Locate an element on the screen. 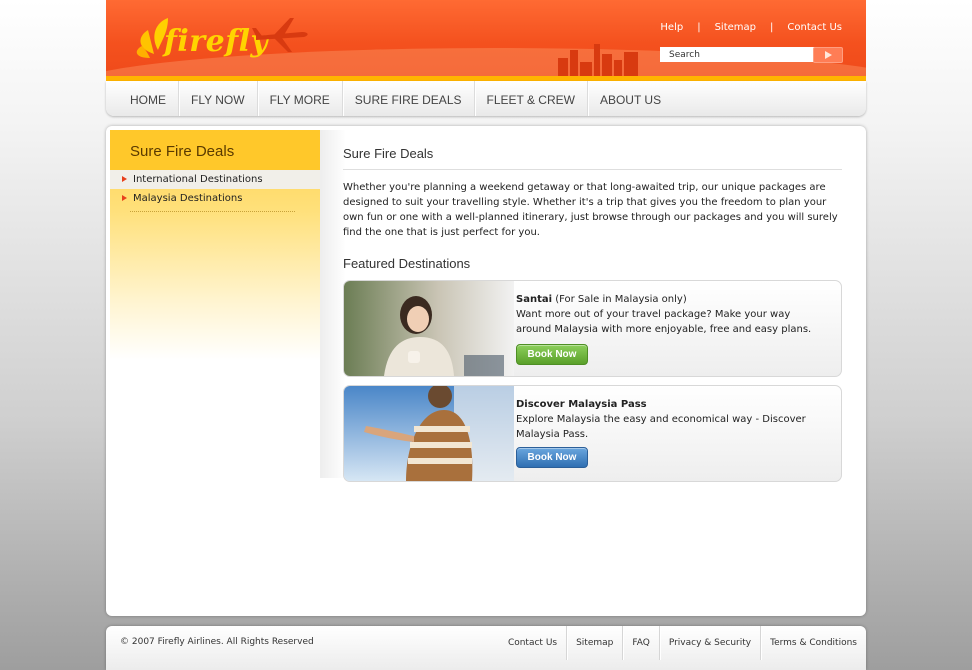 The height and width of the screenshot is (670, 972). nav-sure-fire-deals: SURE FIRE DEALS is located at coordinates (409, 98).